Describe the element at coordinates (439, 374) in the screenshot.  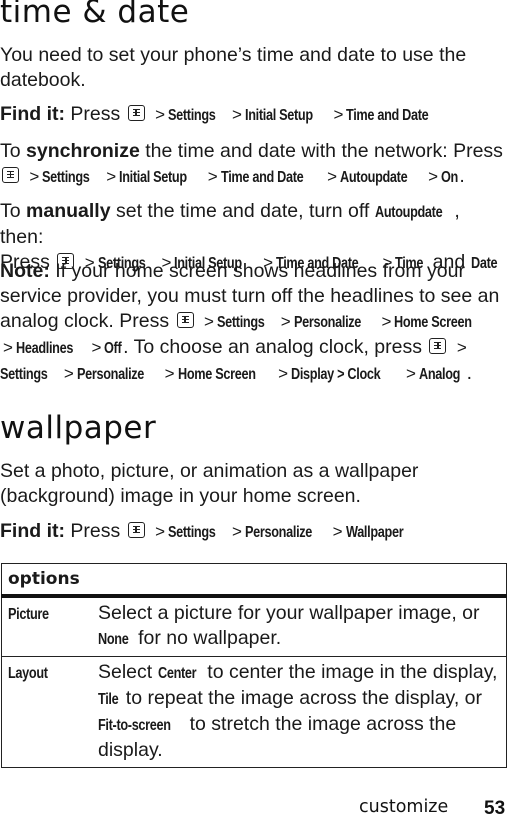
I see `menu-path-item: Analog` at that location.